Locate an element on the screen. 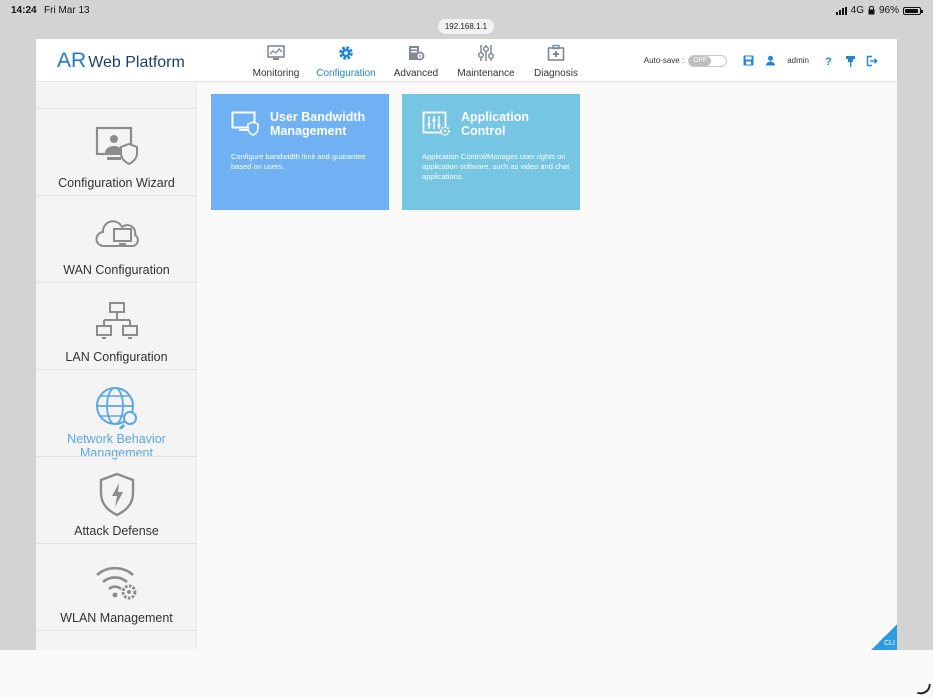 The width and height of the screenshot is (933, 699). nav-diagnosis: Diagnosis is located at coordinates (556, 61).